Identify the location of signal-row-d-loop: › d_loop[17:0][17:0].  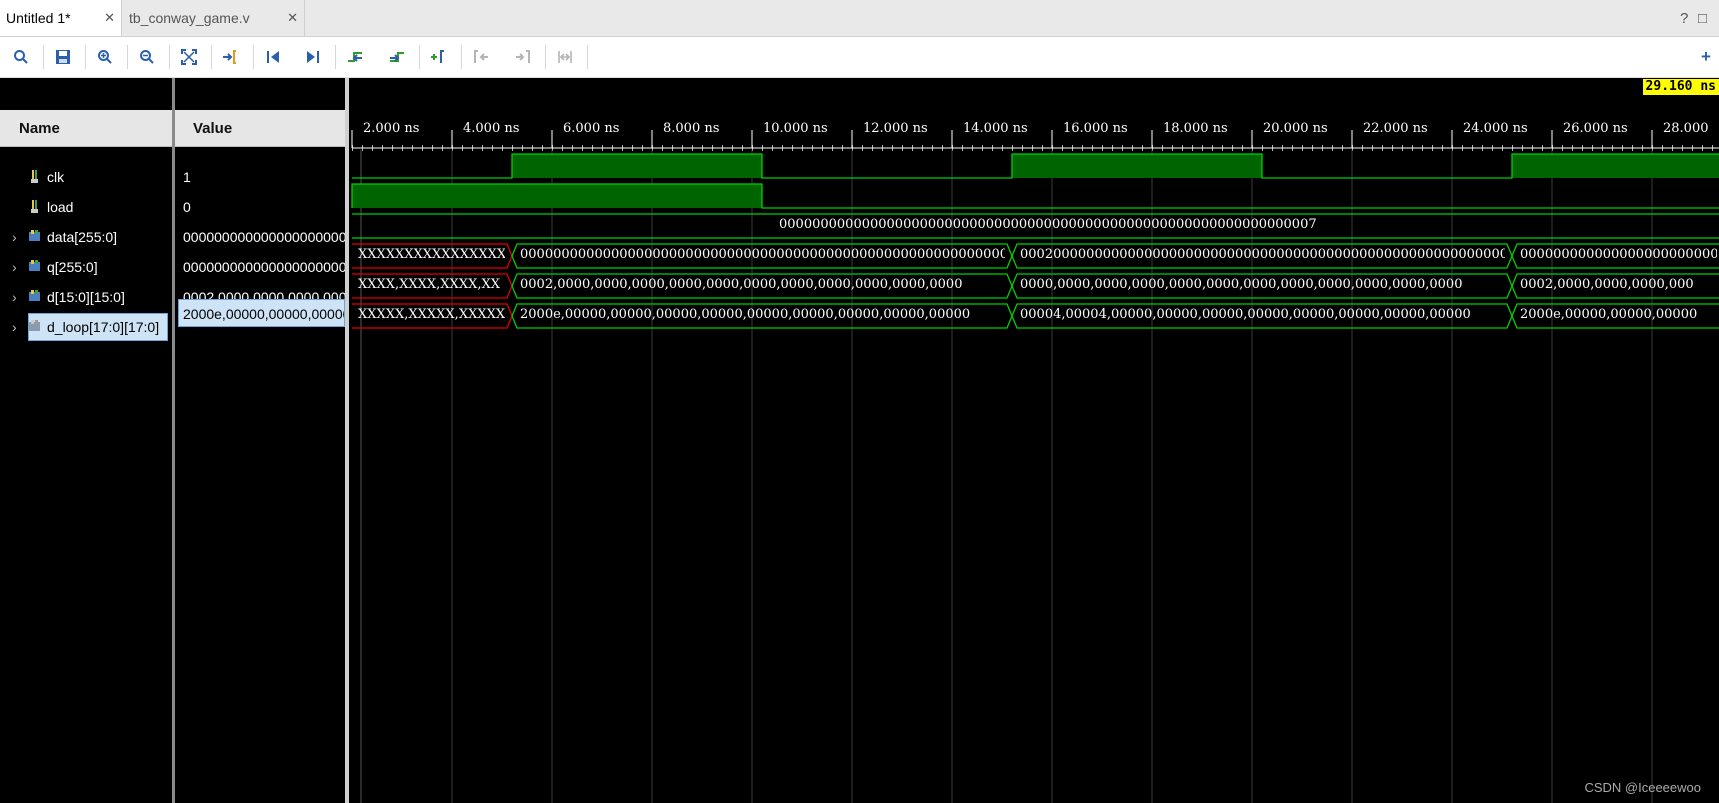
(86, 327).